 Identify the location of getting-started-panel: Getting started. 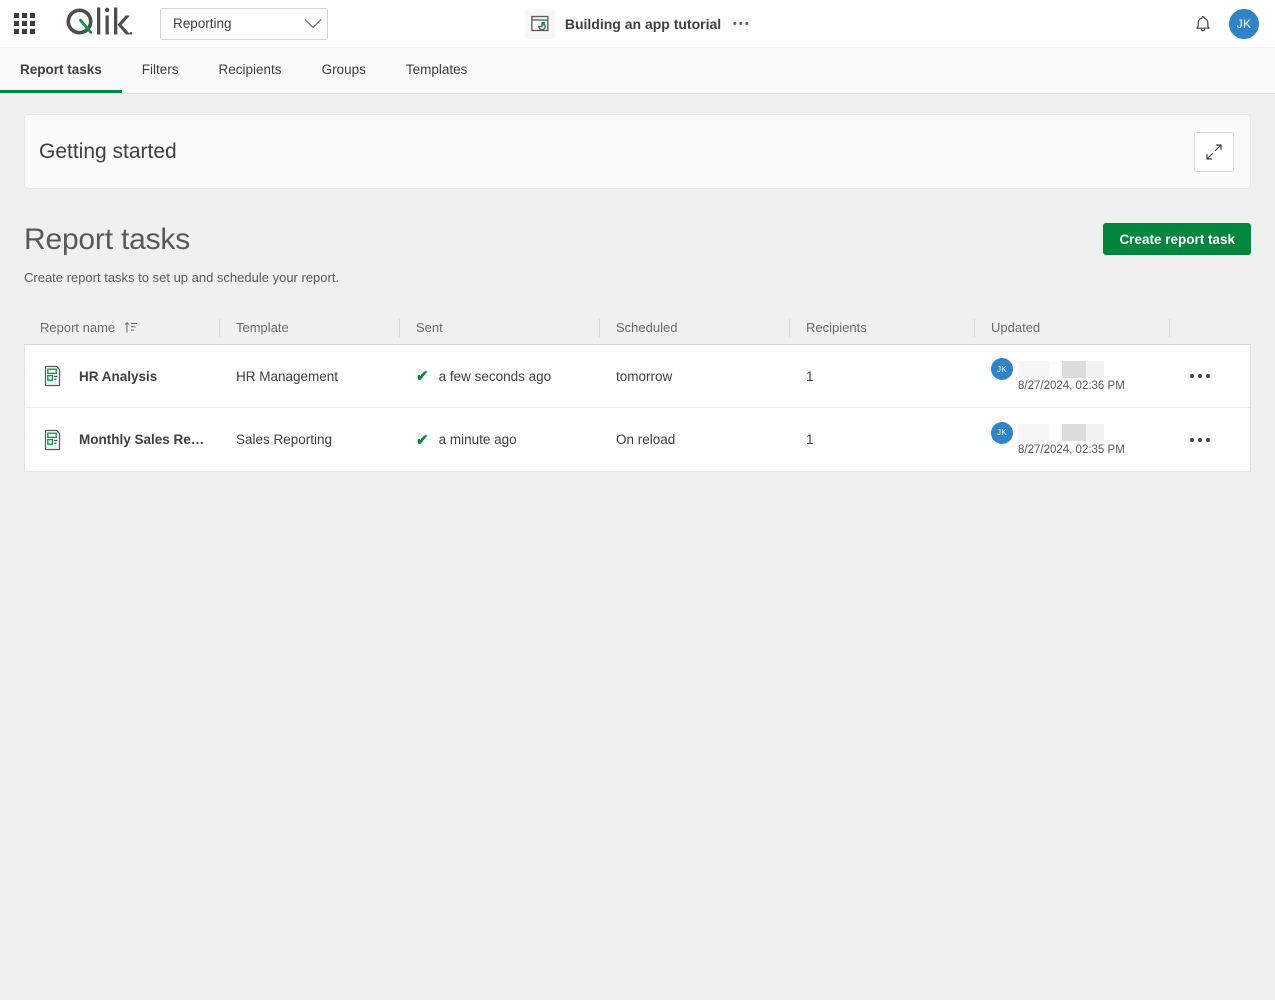
(637, 151).